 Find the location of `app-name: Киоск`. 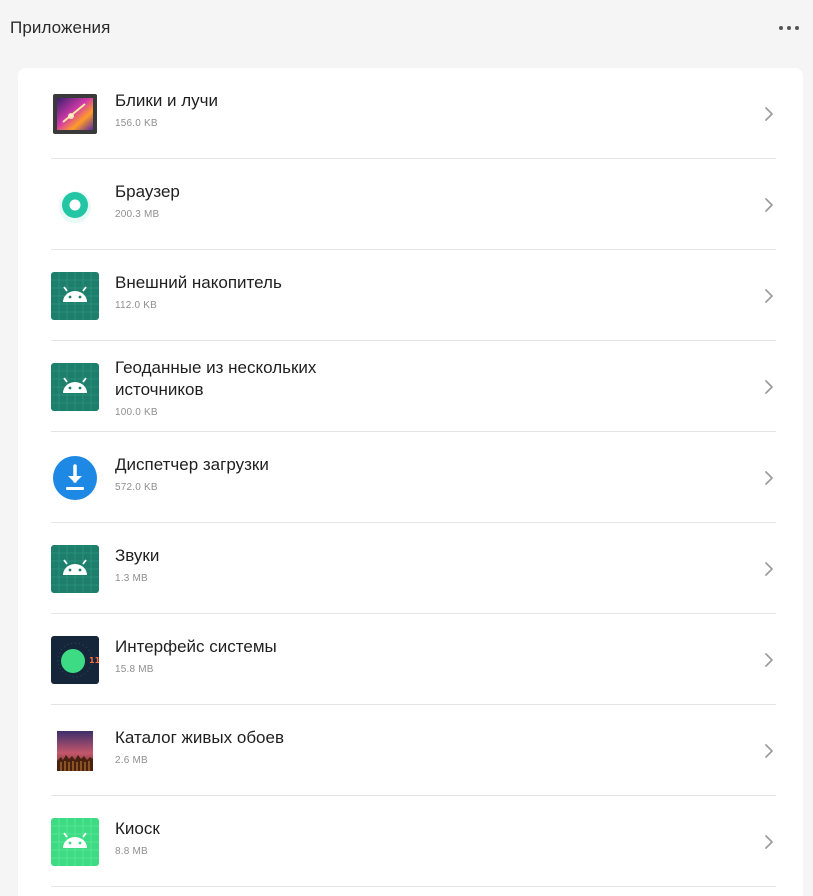

app-name: Киоск is located at coordinates (137, 828).